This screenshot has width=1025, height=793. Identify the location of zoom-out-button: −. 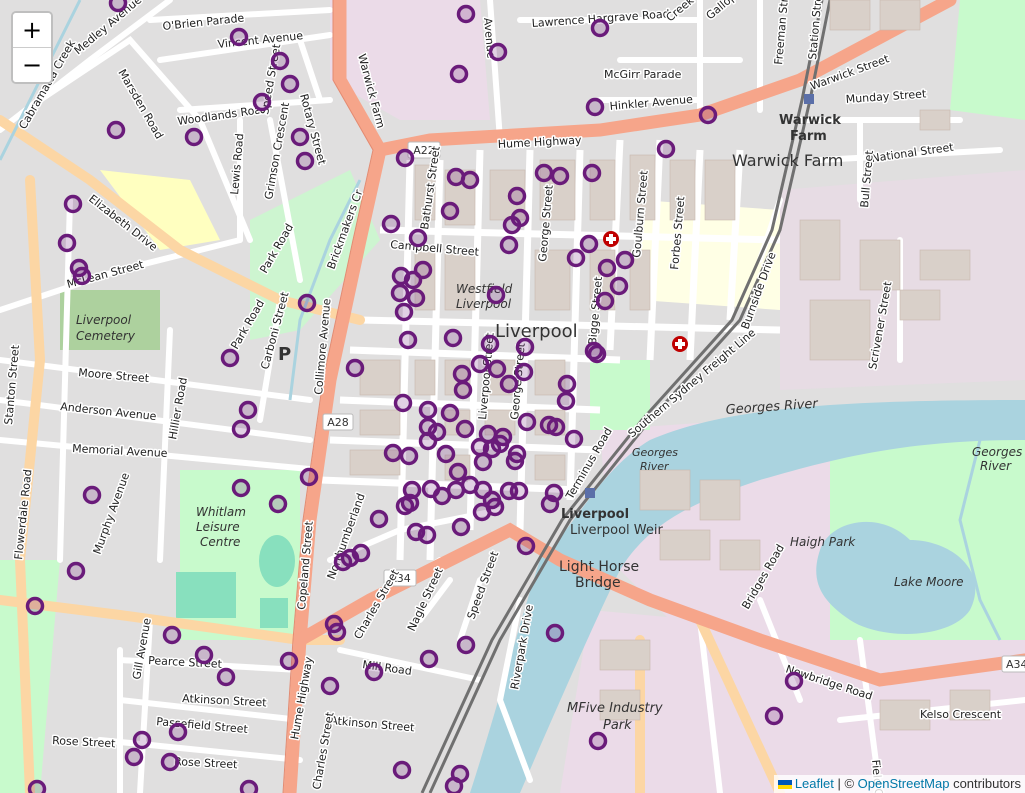
(32, 64).